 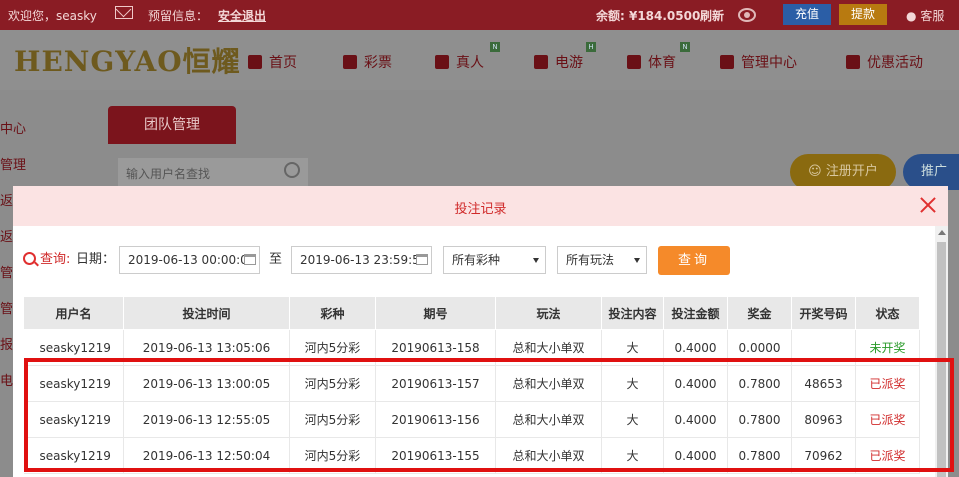 I want to click on table-cell: 48653, so click(x=823, y=383).